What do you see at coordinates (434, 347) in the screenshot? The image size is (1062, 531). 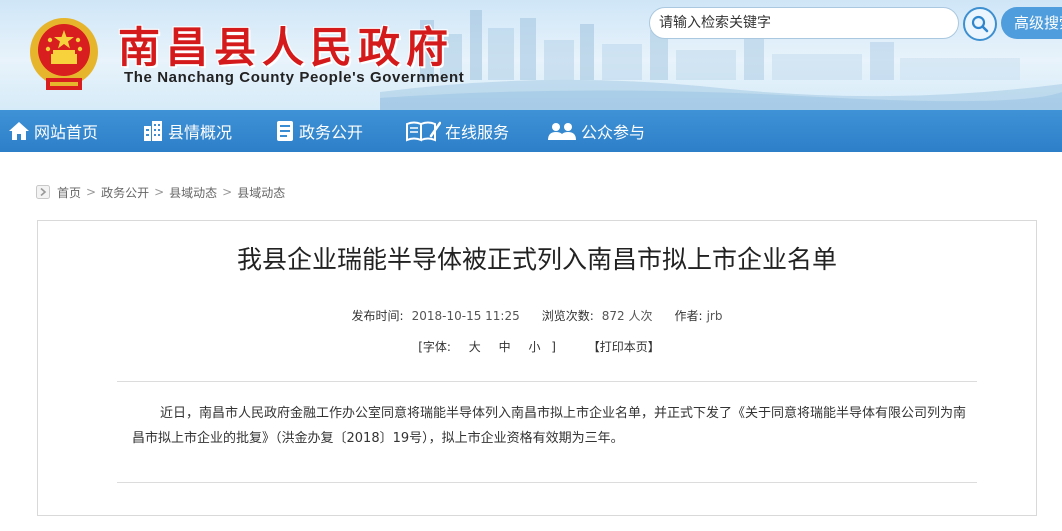 I see `font-size-label: [字体:` at bounding box center [434, 347].